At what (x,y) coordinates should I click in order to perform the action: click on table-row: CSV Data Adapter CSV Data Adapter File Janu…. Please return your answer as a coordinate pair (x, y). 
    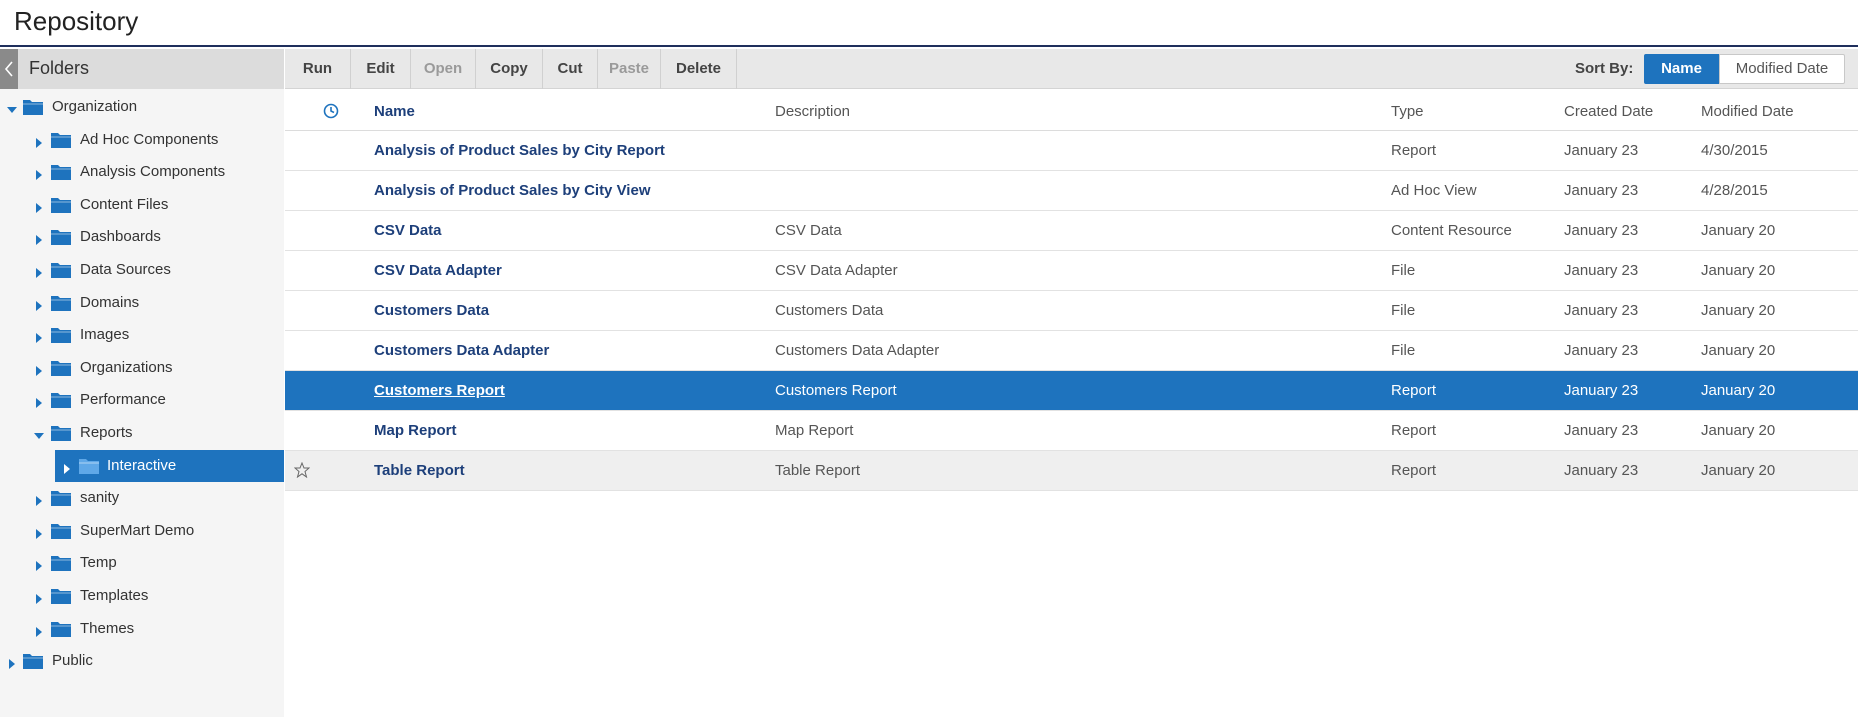
    Looking at the image, I should click on (1071, 271).